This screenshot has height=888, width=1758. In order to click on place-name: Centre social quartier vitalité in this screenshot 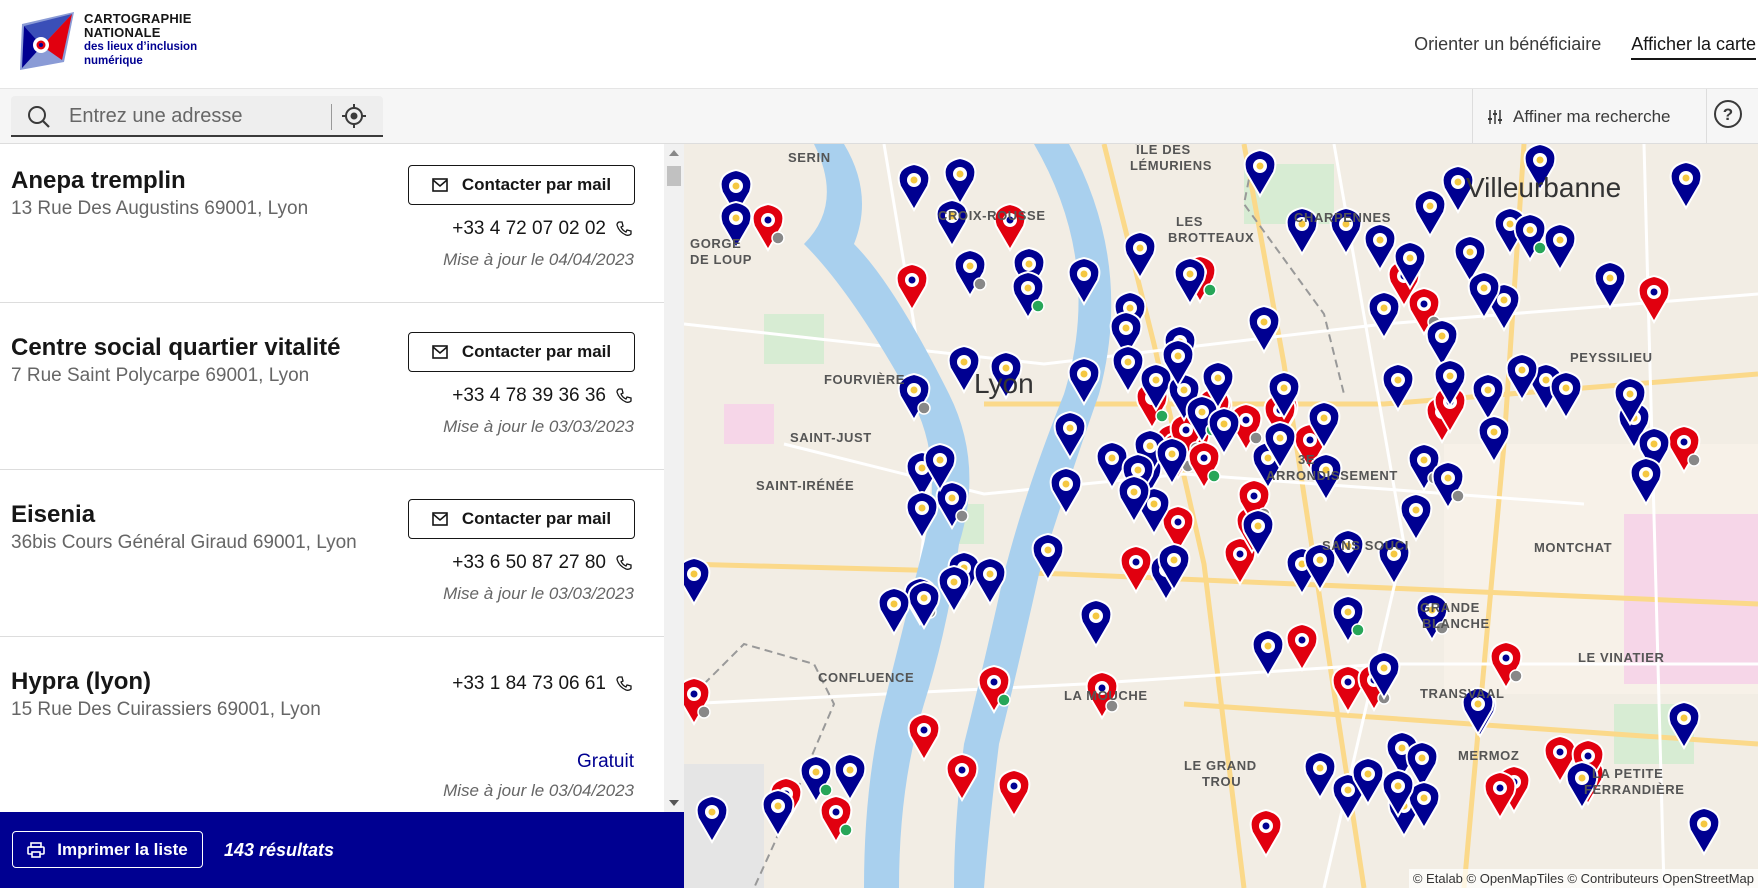, I will do `click(175, 348)`.